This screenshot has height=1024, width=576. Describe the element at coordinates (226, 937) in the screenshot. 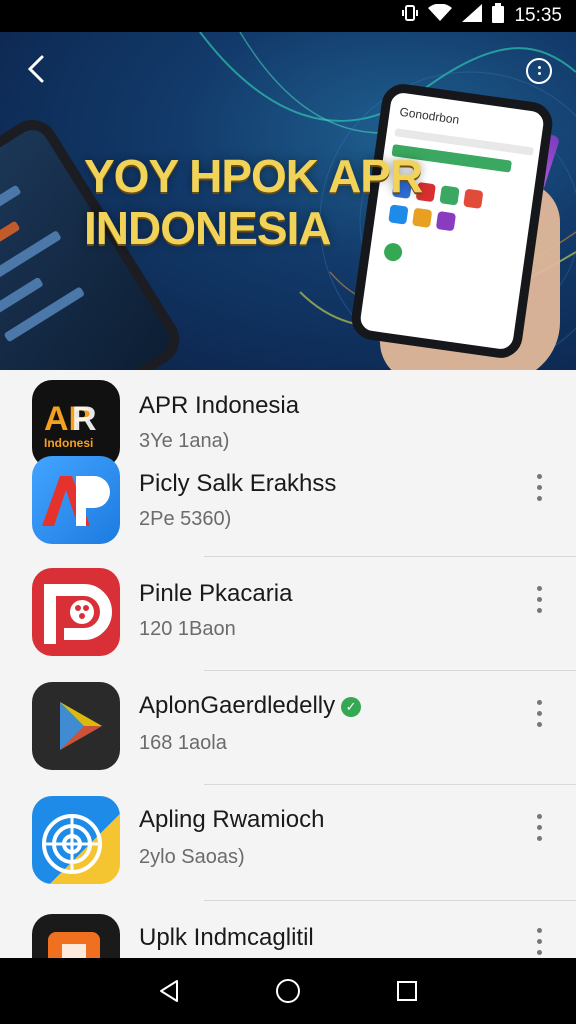

I see `app-name: Uplk Indmcaglitil` at that location.